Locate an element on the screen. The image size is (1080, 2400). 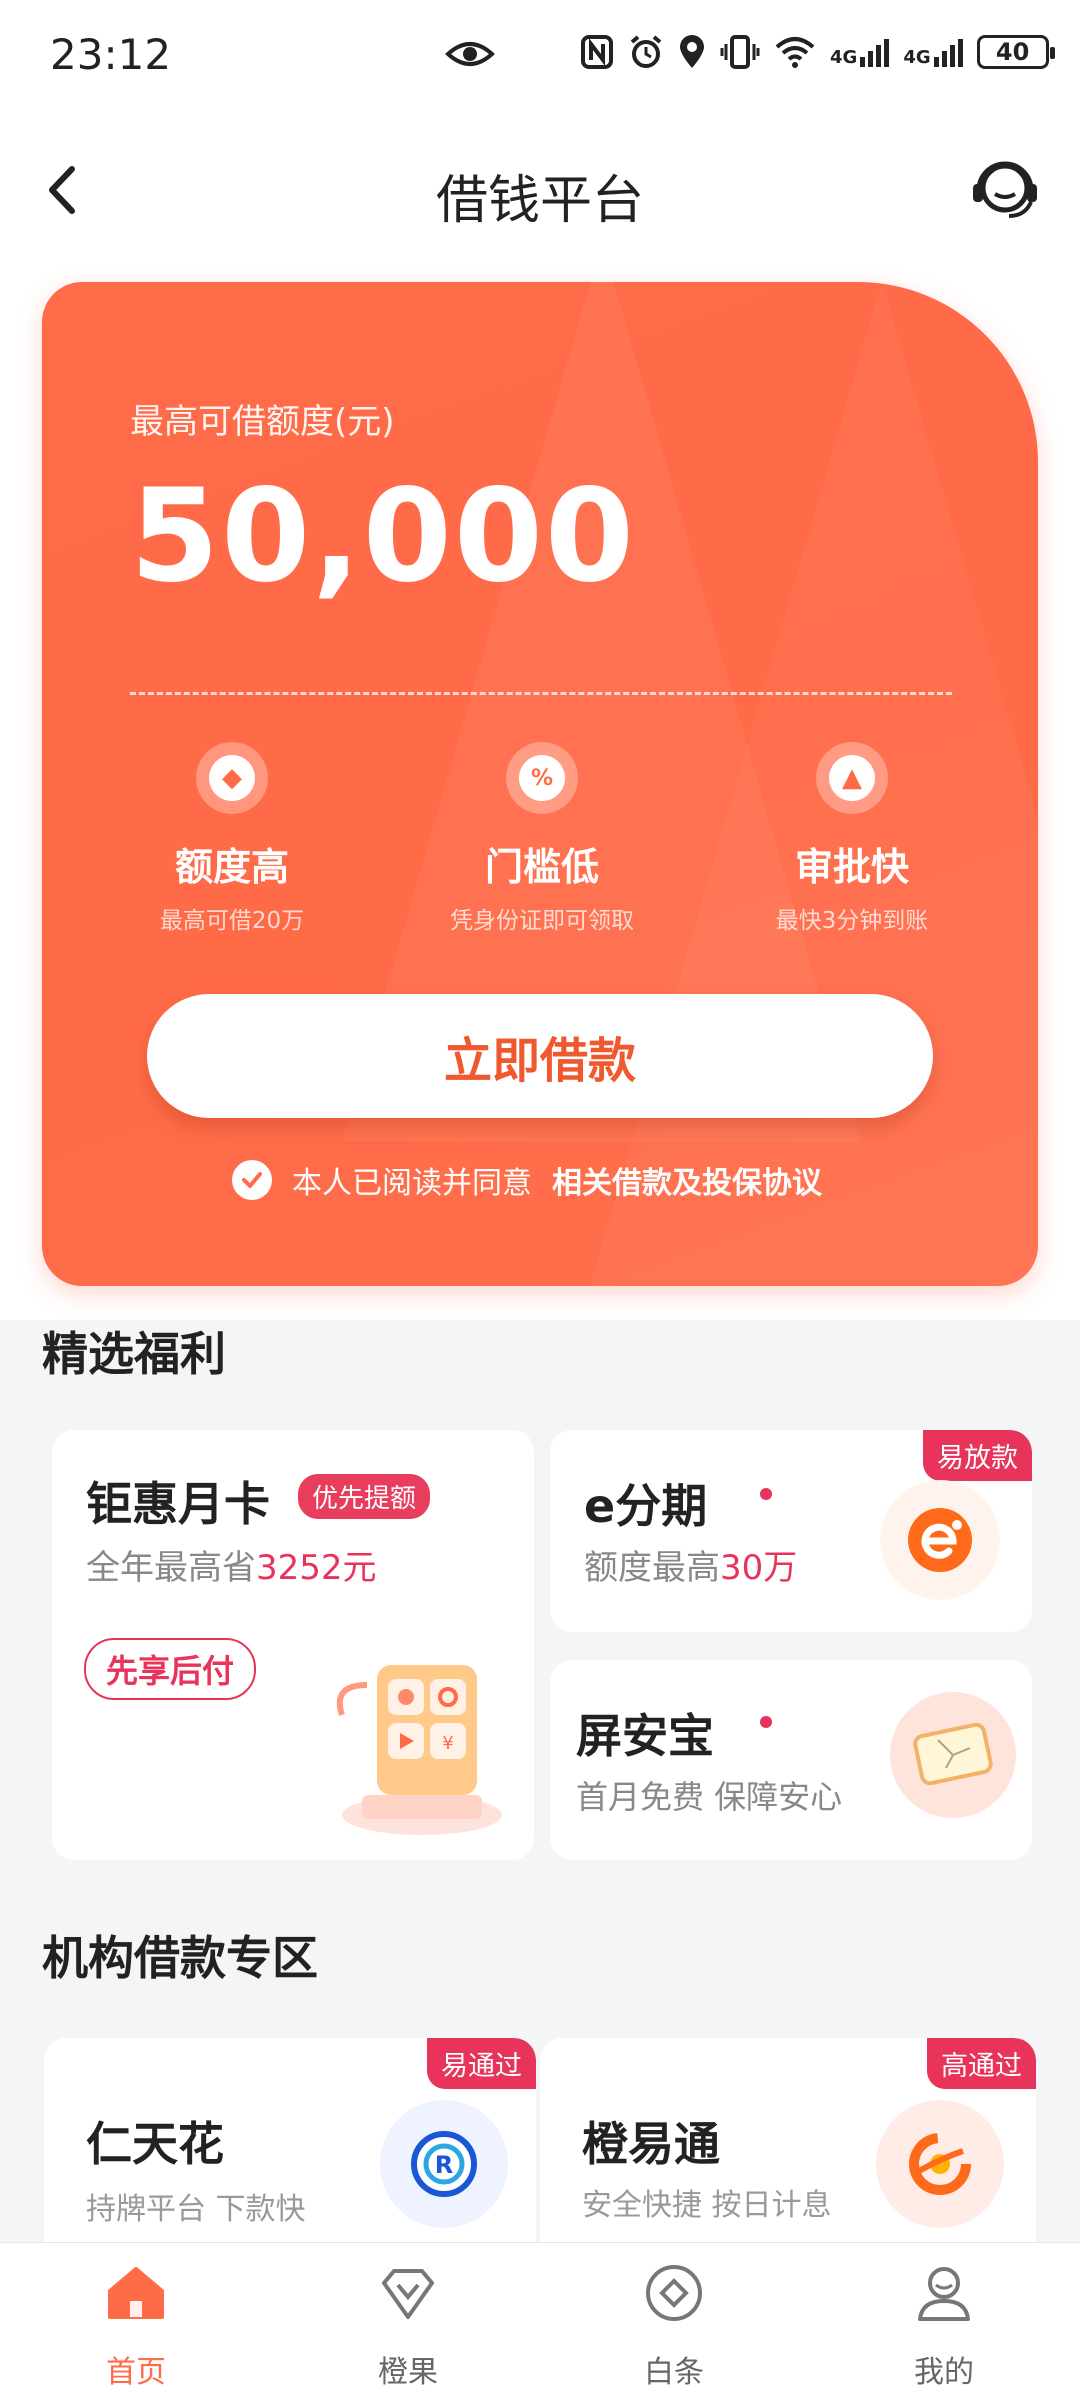
agreement-checkbox is located at coordinates (252, 1180).